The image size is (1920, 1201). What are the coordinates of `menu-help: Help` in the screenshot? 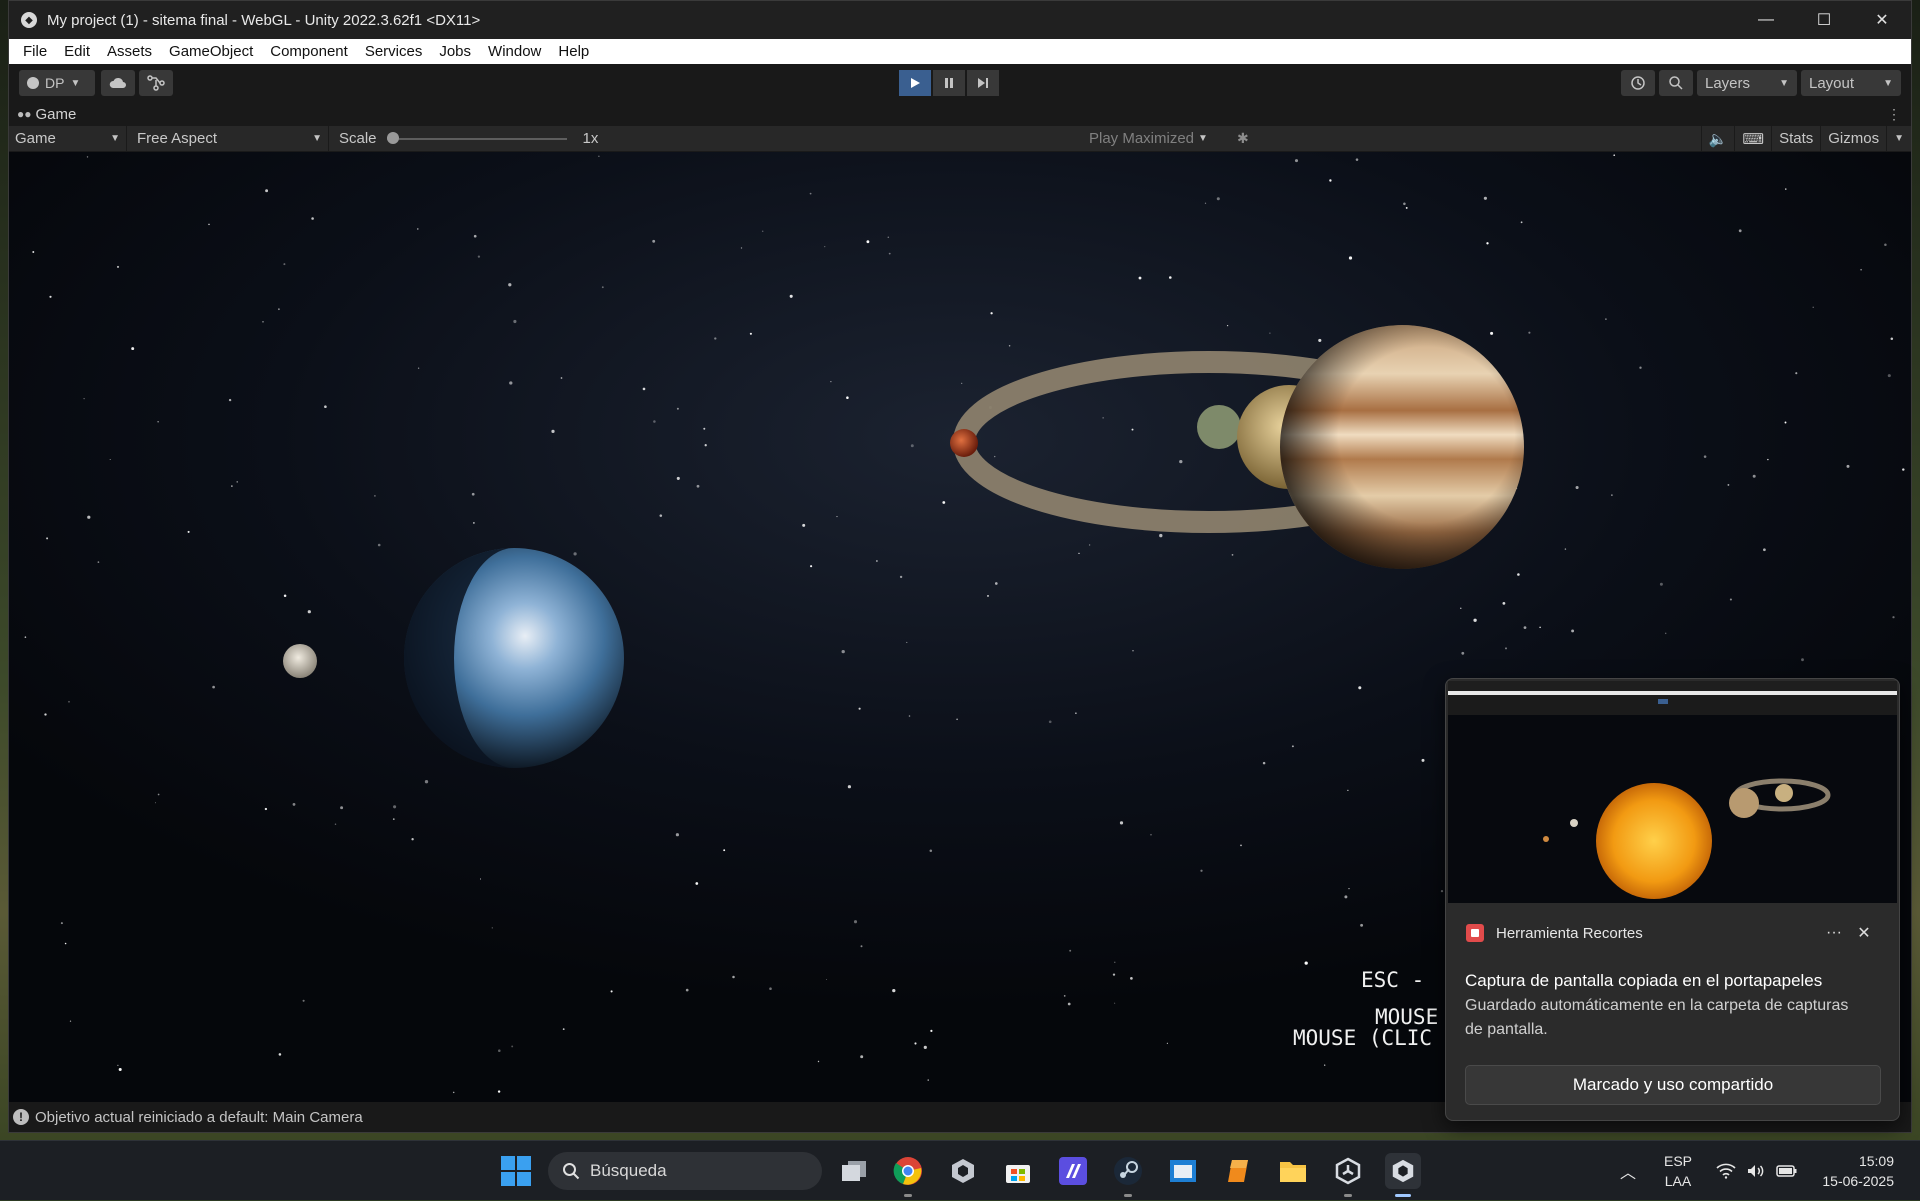 It's located at (574, 51).